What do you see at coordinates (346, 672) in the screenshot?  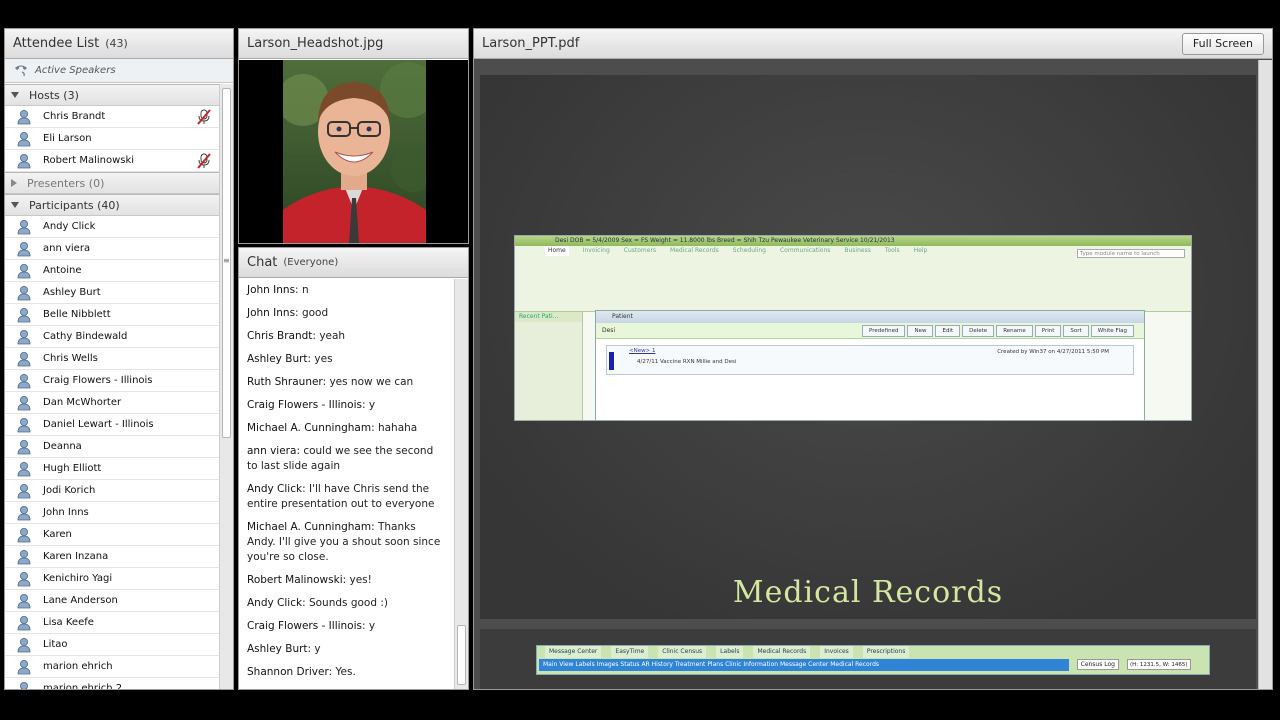 I see `chat-message: Shannon Driver: Yes.` at bounding box center [346, 672].